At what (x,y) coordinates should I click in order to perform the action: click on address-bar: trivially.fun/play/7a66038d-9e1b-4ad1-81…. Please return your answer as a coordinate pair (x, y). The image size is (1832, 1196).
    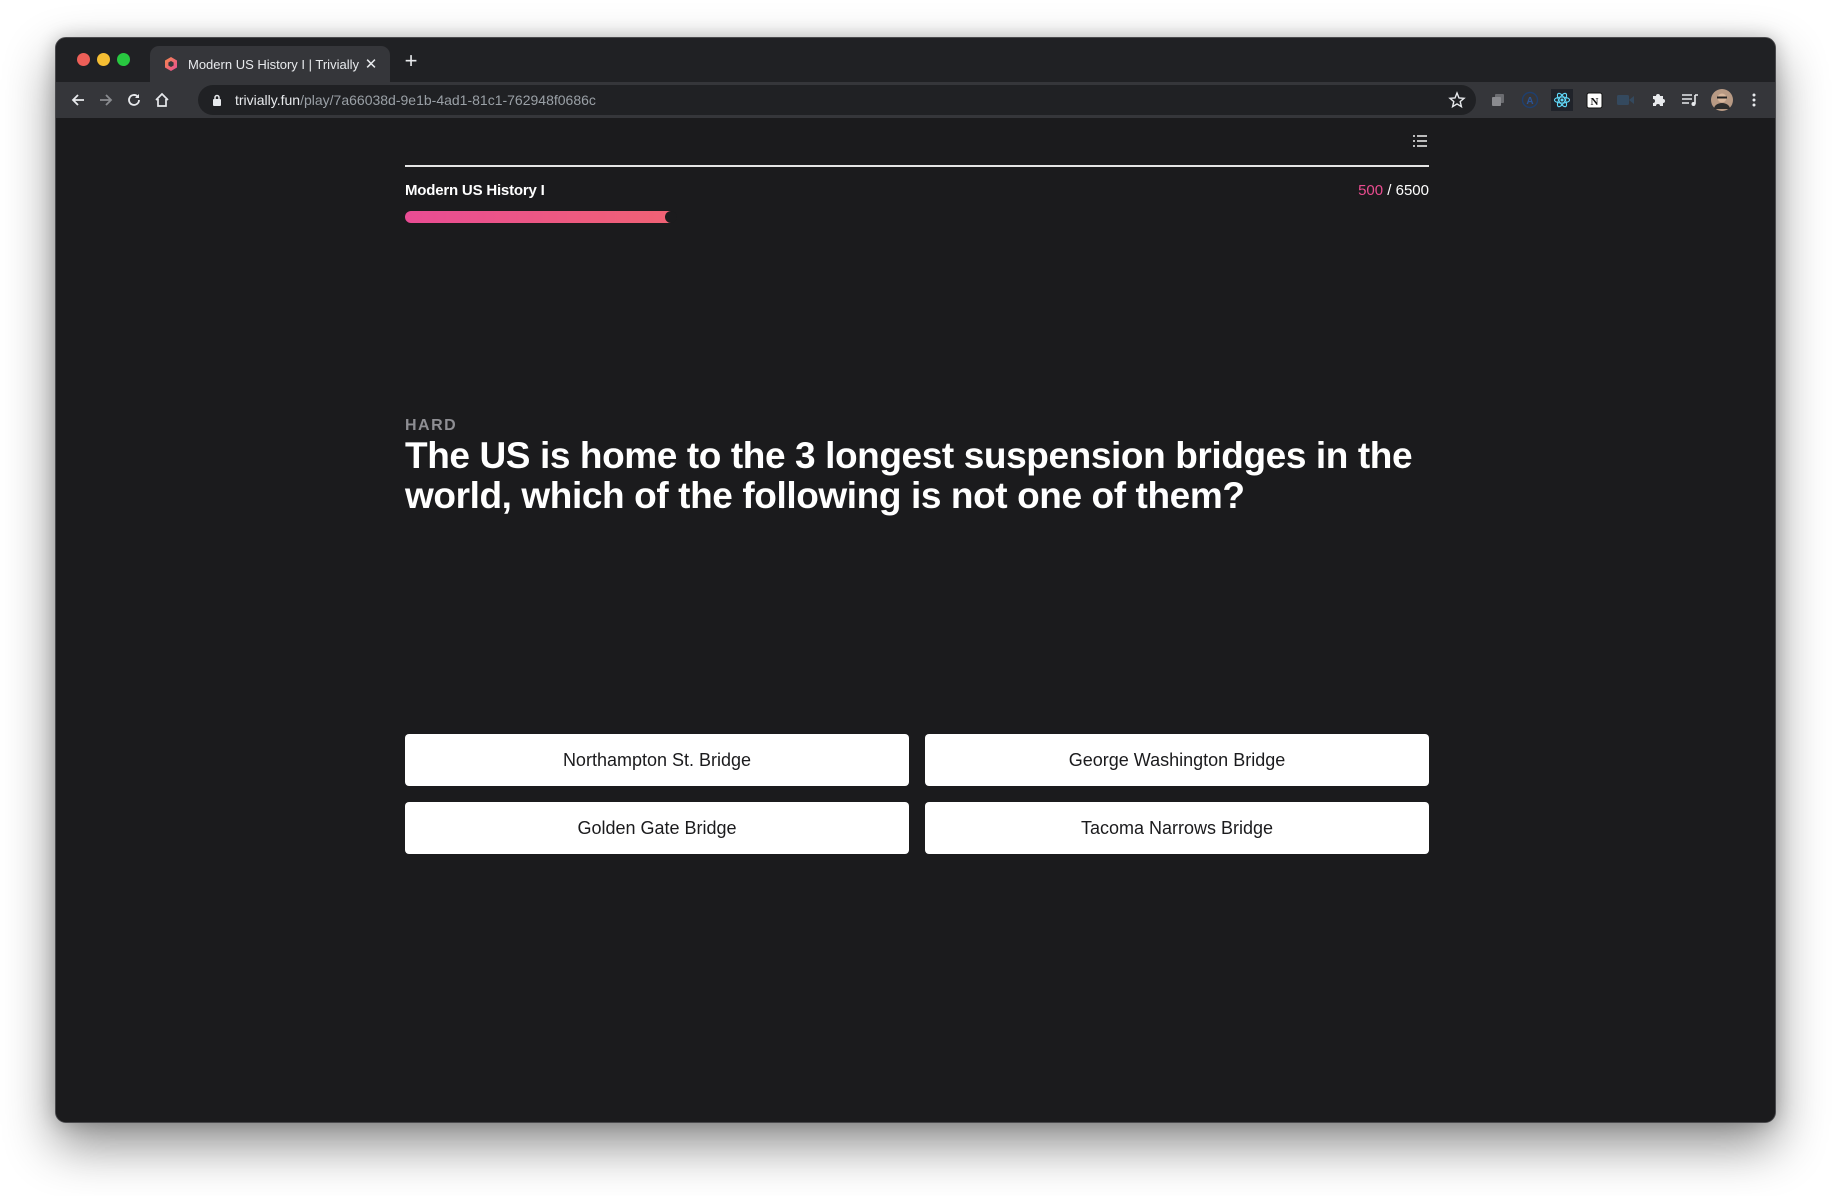
    Looking at the image, I should click on (837, 100).